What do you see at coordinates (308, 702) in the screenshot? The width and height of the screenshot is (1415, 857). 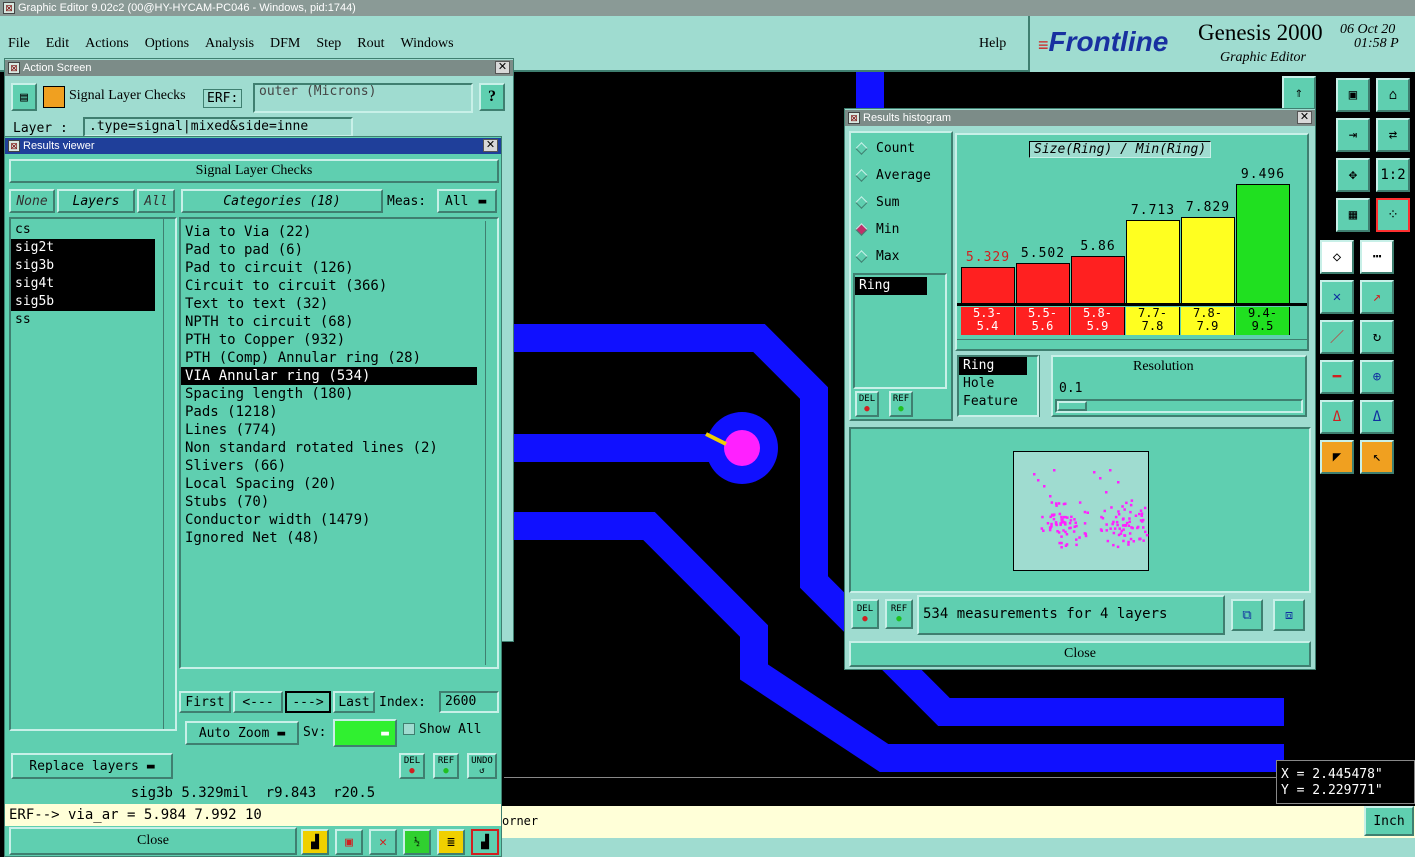 I see `next-button: --->` at bounding box center [308, 702].